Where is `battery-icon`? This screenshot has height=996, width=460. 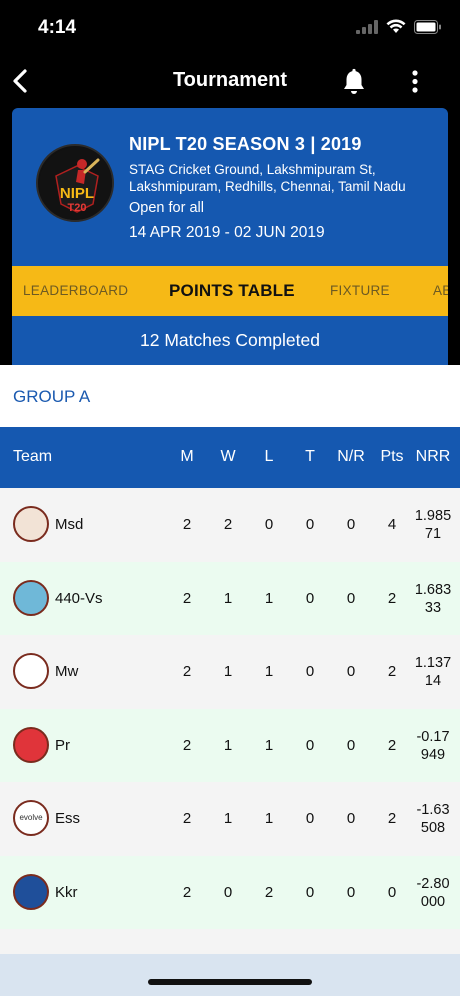 battery-icon is located at coordinates (427, 26).